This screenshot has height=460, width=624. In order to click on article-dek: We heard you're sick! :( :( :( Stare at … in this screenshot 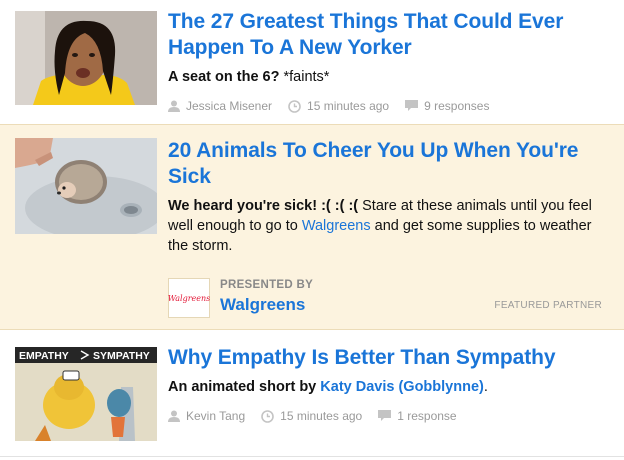, I will do `click(390, 226)`.